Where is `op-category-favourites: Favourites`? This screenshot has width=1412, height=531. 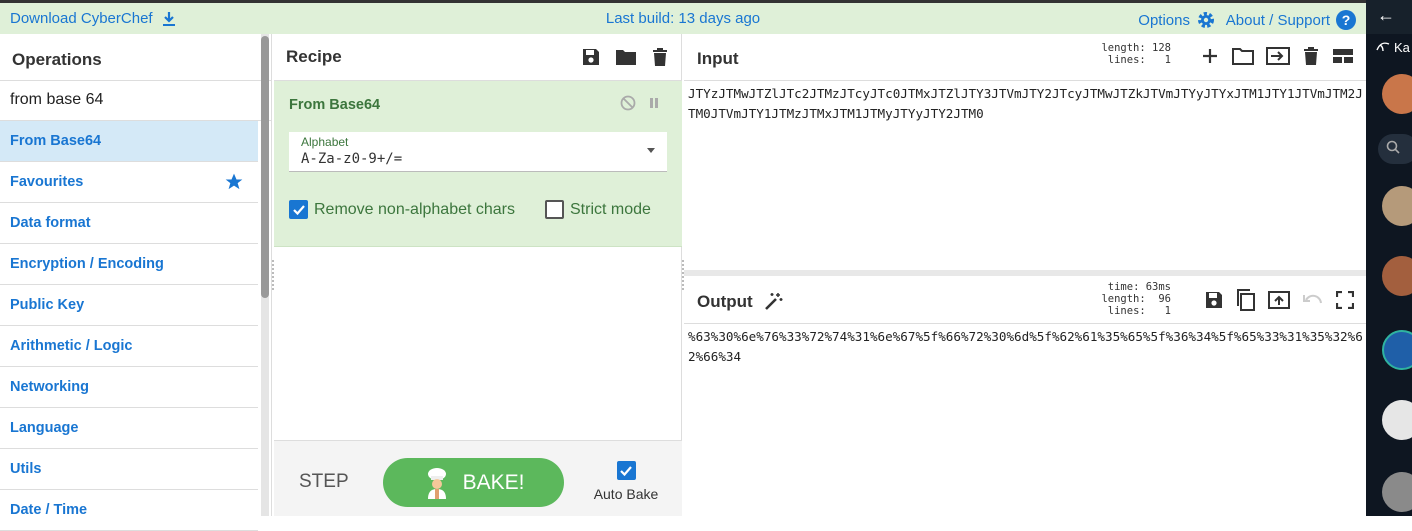 op-category-favourites: Favourites is located at coordinates (129, 182).